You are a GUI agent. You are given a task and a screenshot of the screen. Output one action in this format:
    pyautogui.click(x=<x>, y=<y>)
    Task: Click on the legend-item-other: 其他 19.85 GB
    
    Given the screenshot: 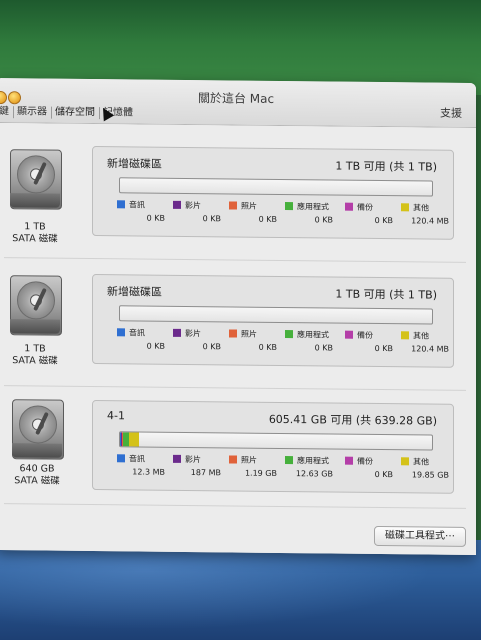 What is the action you would take?
    pyautogui.click(x=423, y=468)
    